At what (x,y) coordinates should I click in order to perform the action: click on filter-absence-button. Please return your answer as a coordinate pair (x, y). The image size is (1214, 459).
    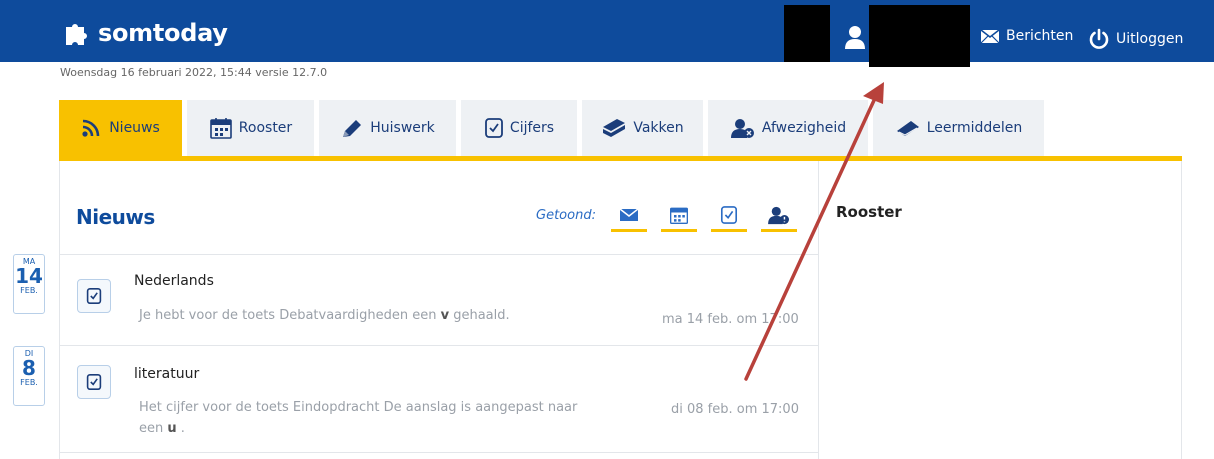
    Looking at the image, I should click on (779, 216).